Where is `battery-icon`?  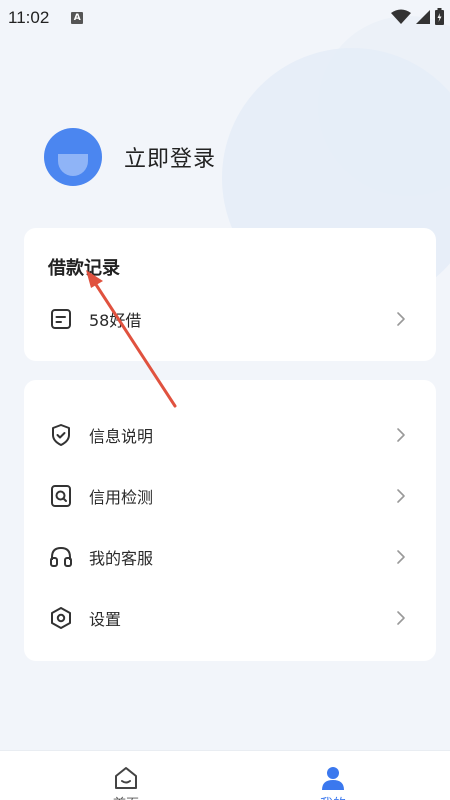 battery-icon is located at coordinates (439, 16).